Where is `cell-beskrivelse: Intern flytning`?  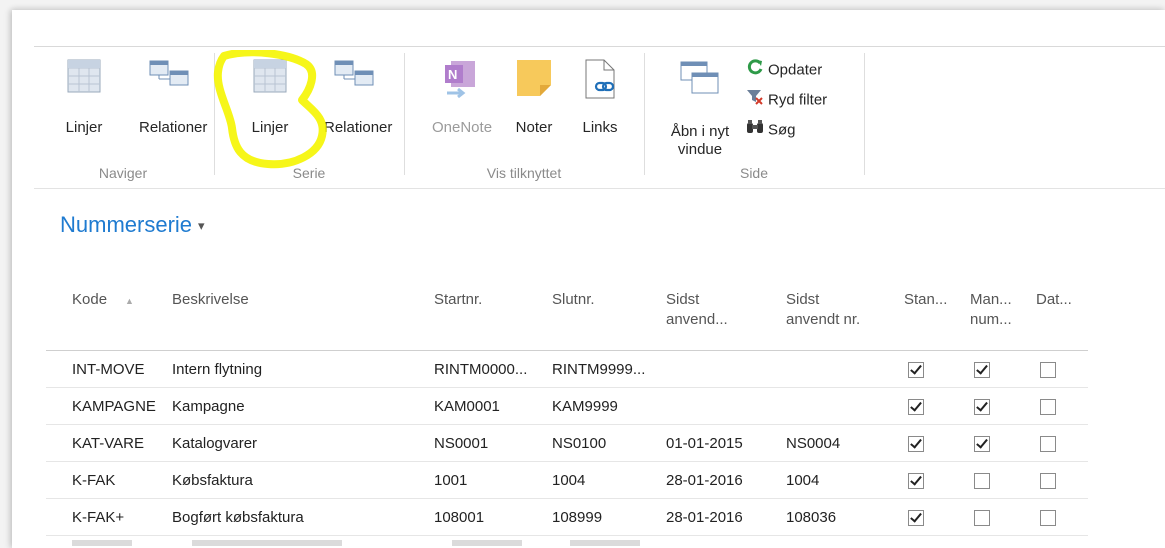
cell-beskrivelse: Intern flytning is located at coordinates (295, 369).